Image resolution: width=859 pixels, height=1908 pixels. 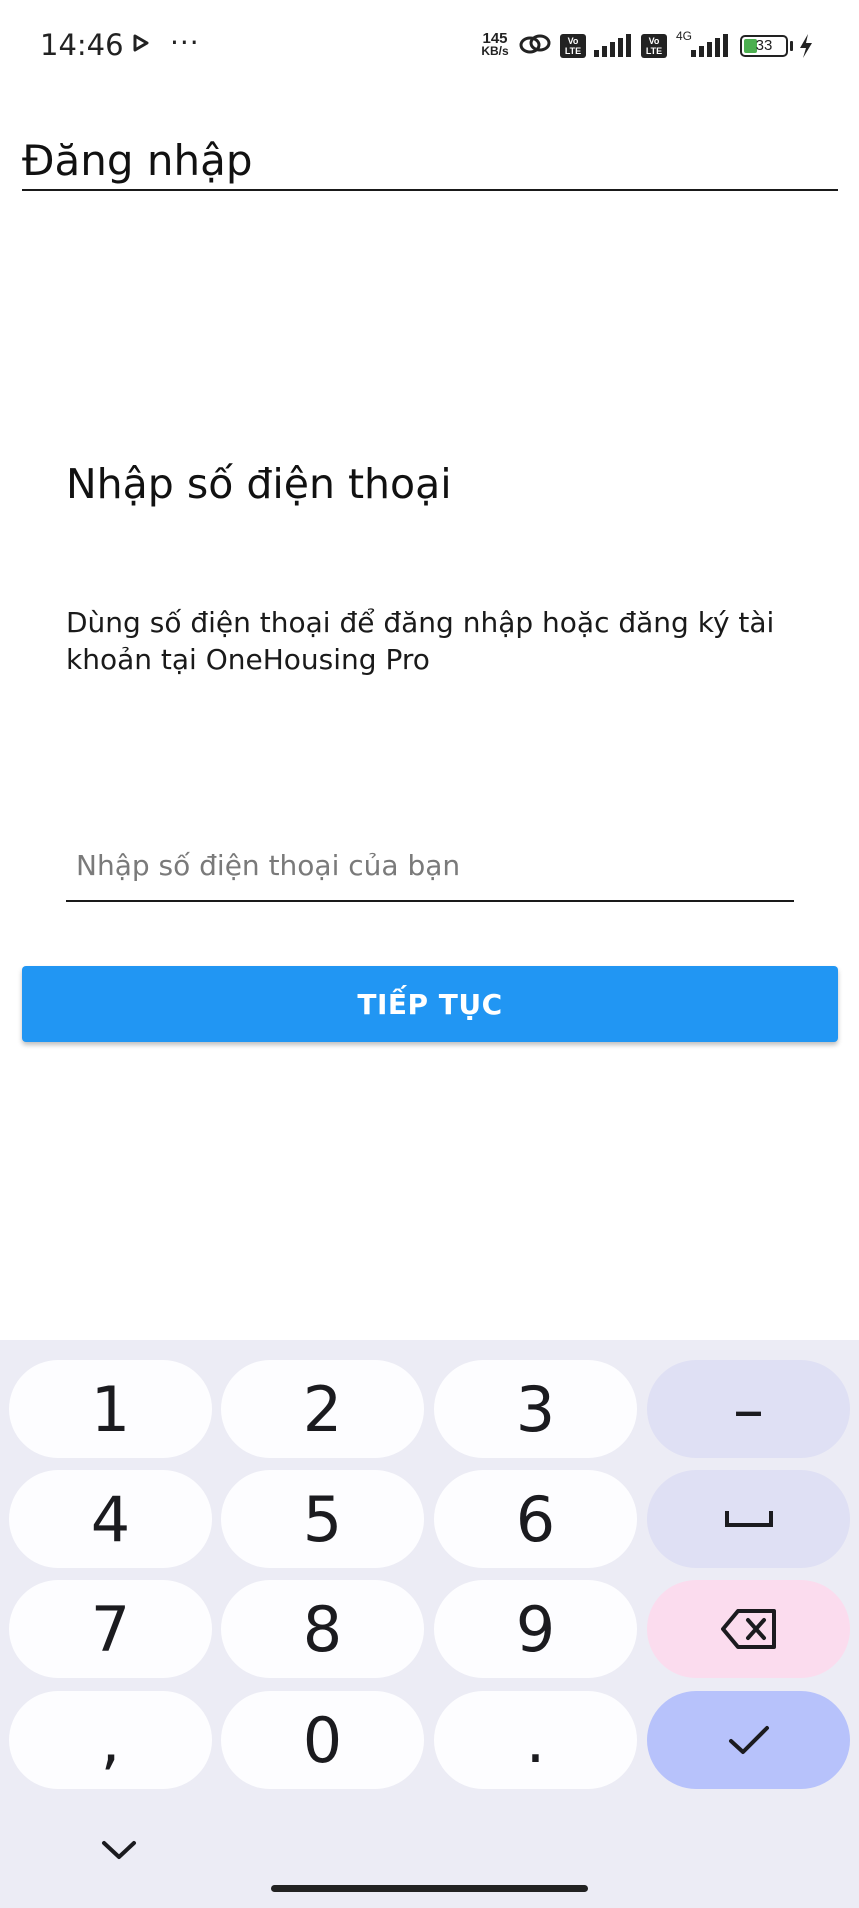 I want to click on more-notifications-indicator: ···, so click(x=185, y=42).